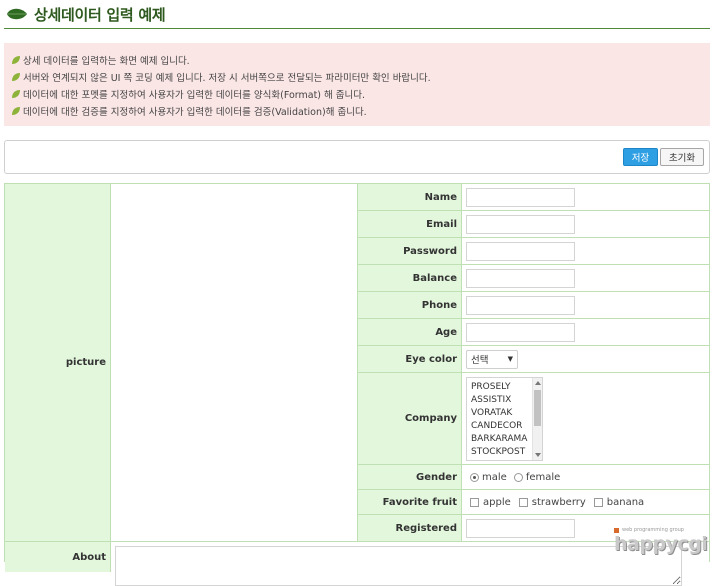  Describe the element at coordinates (520, 528) in the screenshot. I see `registered-input` at that location.